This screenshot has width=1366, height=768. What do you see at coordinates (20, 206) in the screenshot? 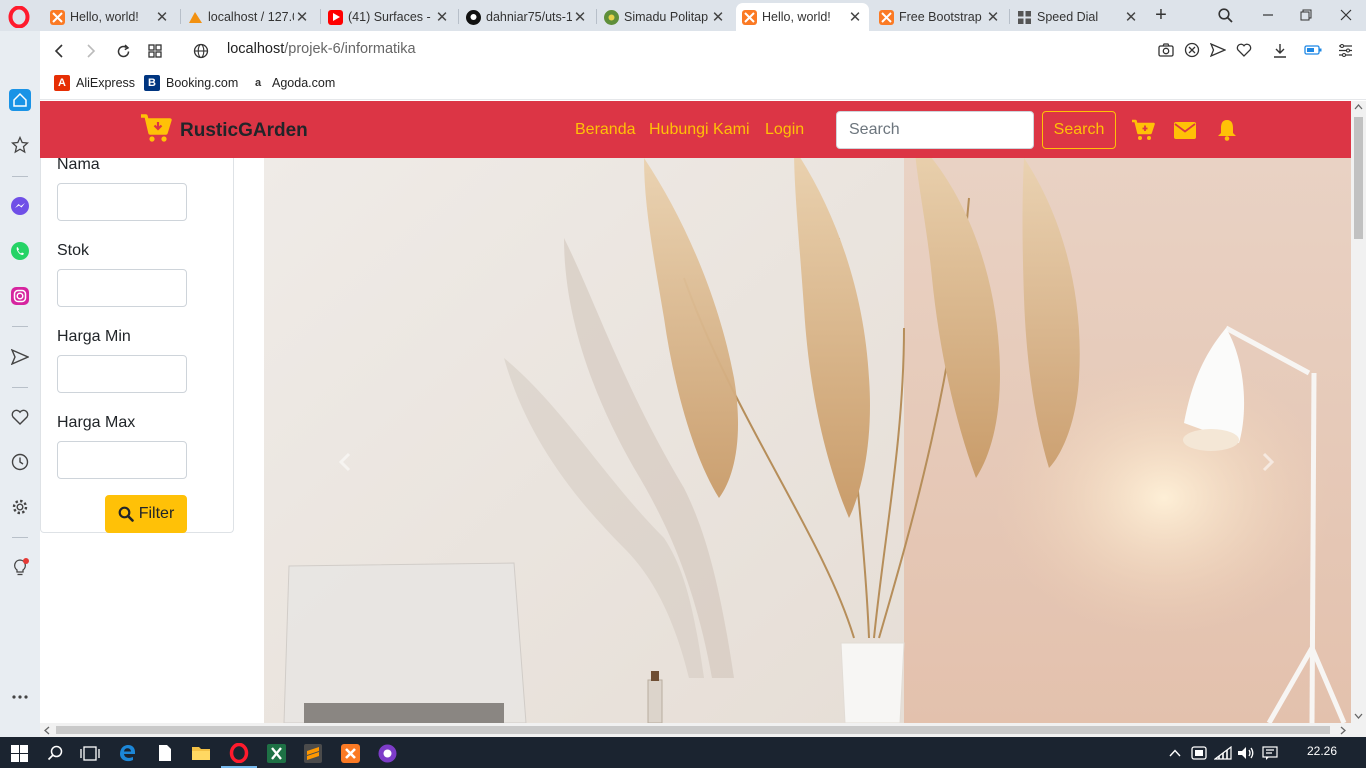
I see `messenger-icon` at bounding box center [20, 206].